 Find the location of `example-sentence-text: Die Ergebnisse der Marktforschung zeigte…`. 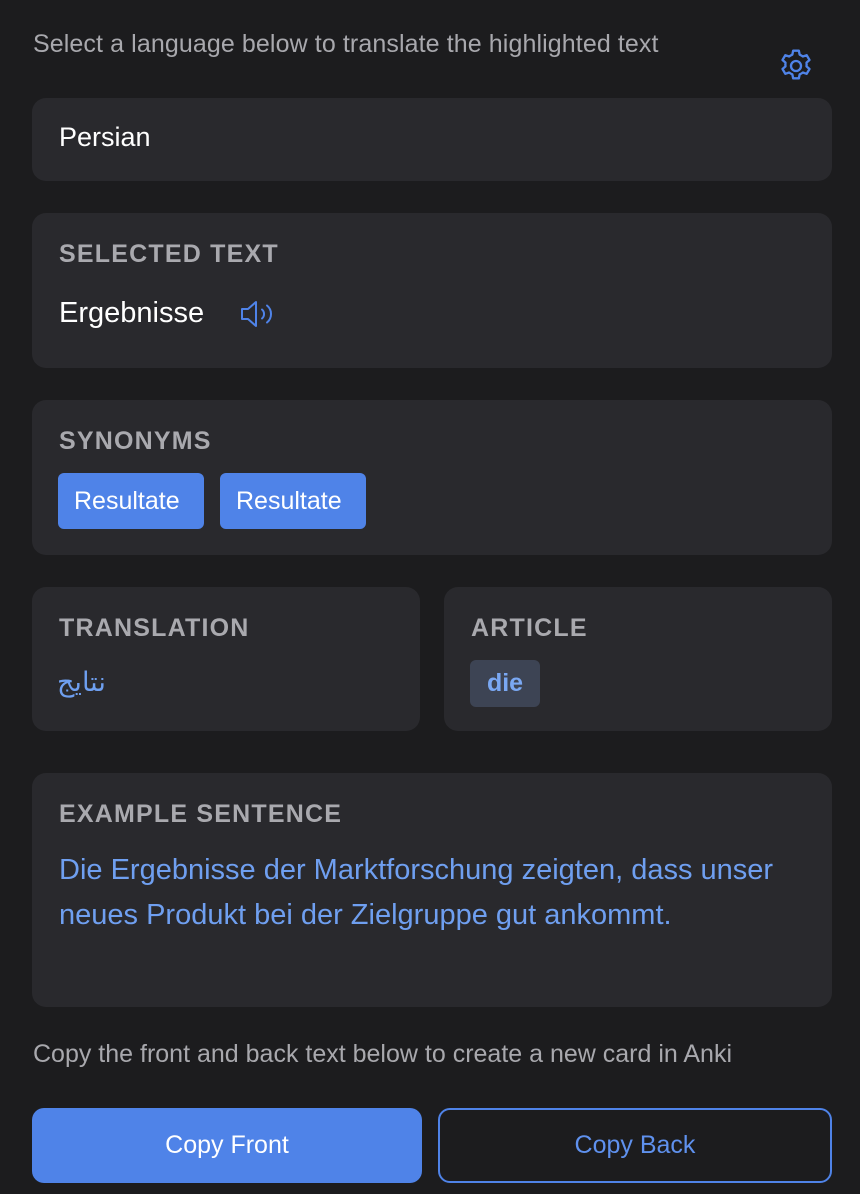

example-sentence-text: Die Ergebnisse der Marktforschung zeigte… is located at coordinates (416, 892).